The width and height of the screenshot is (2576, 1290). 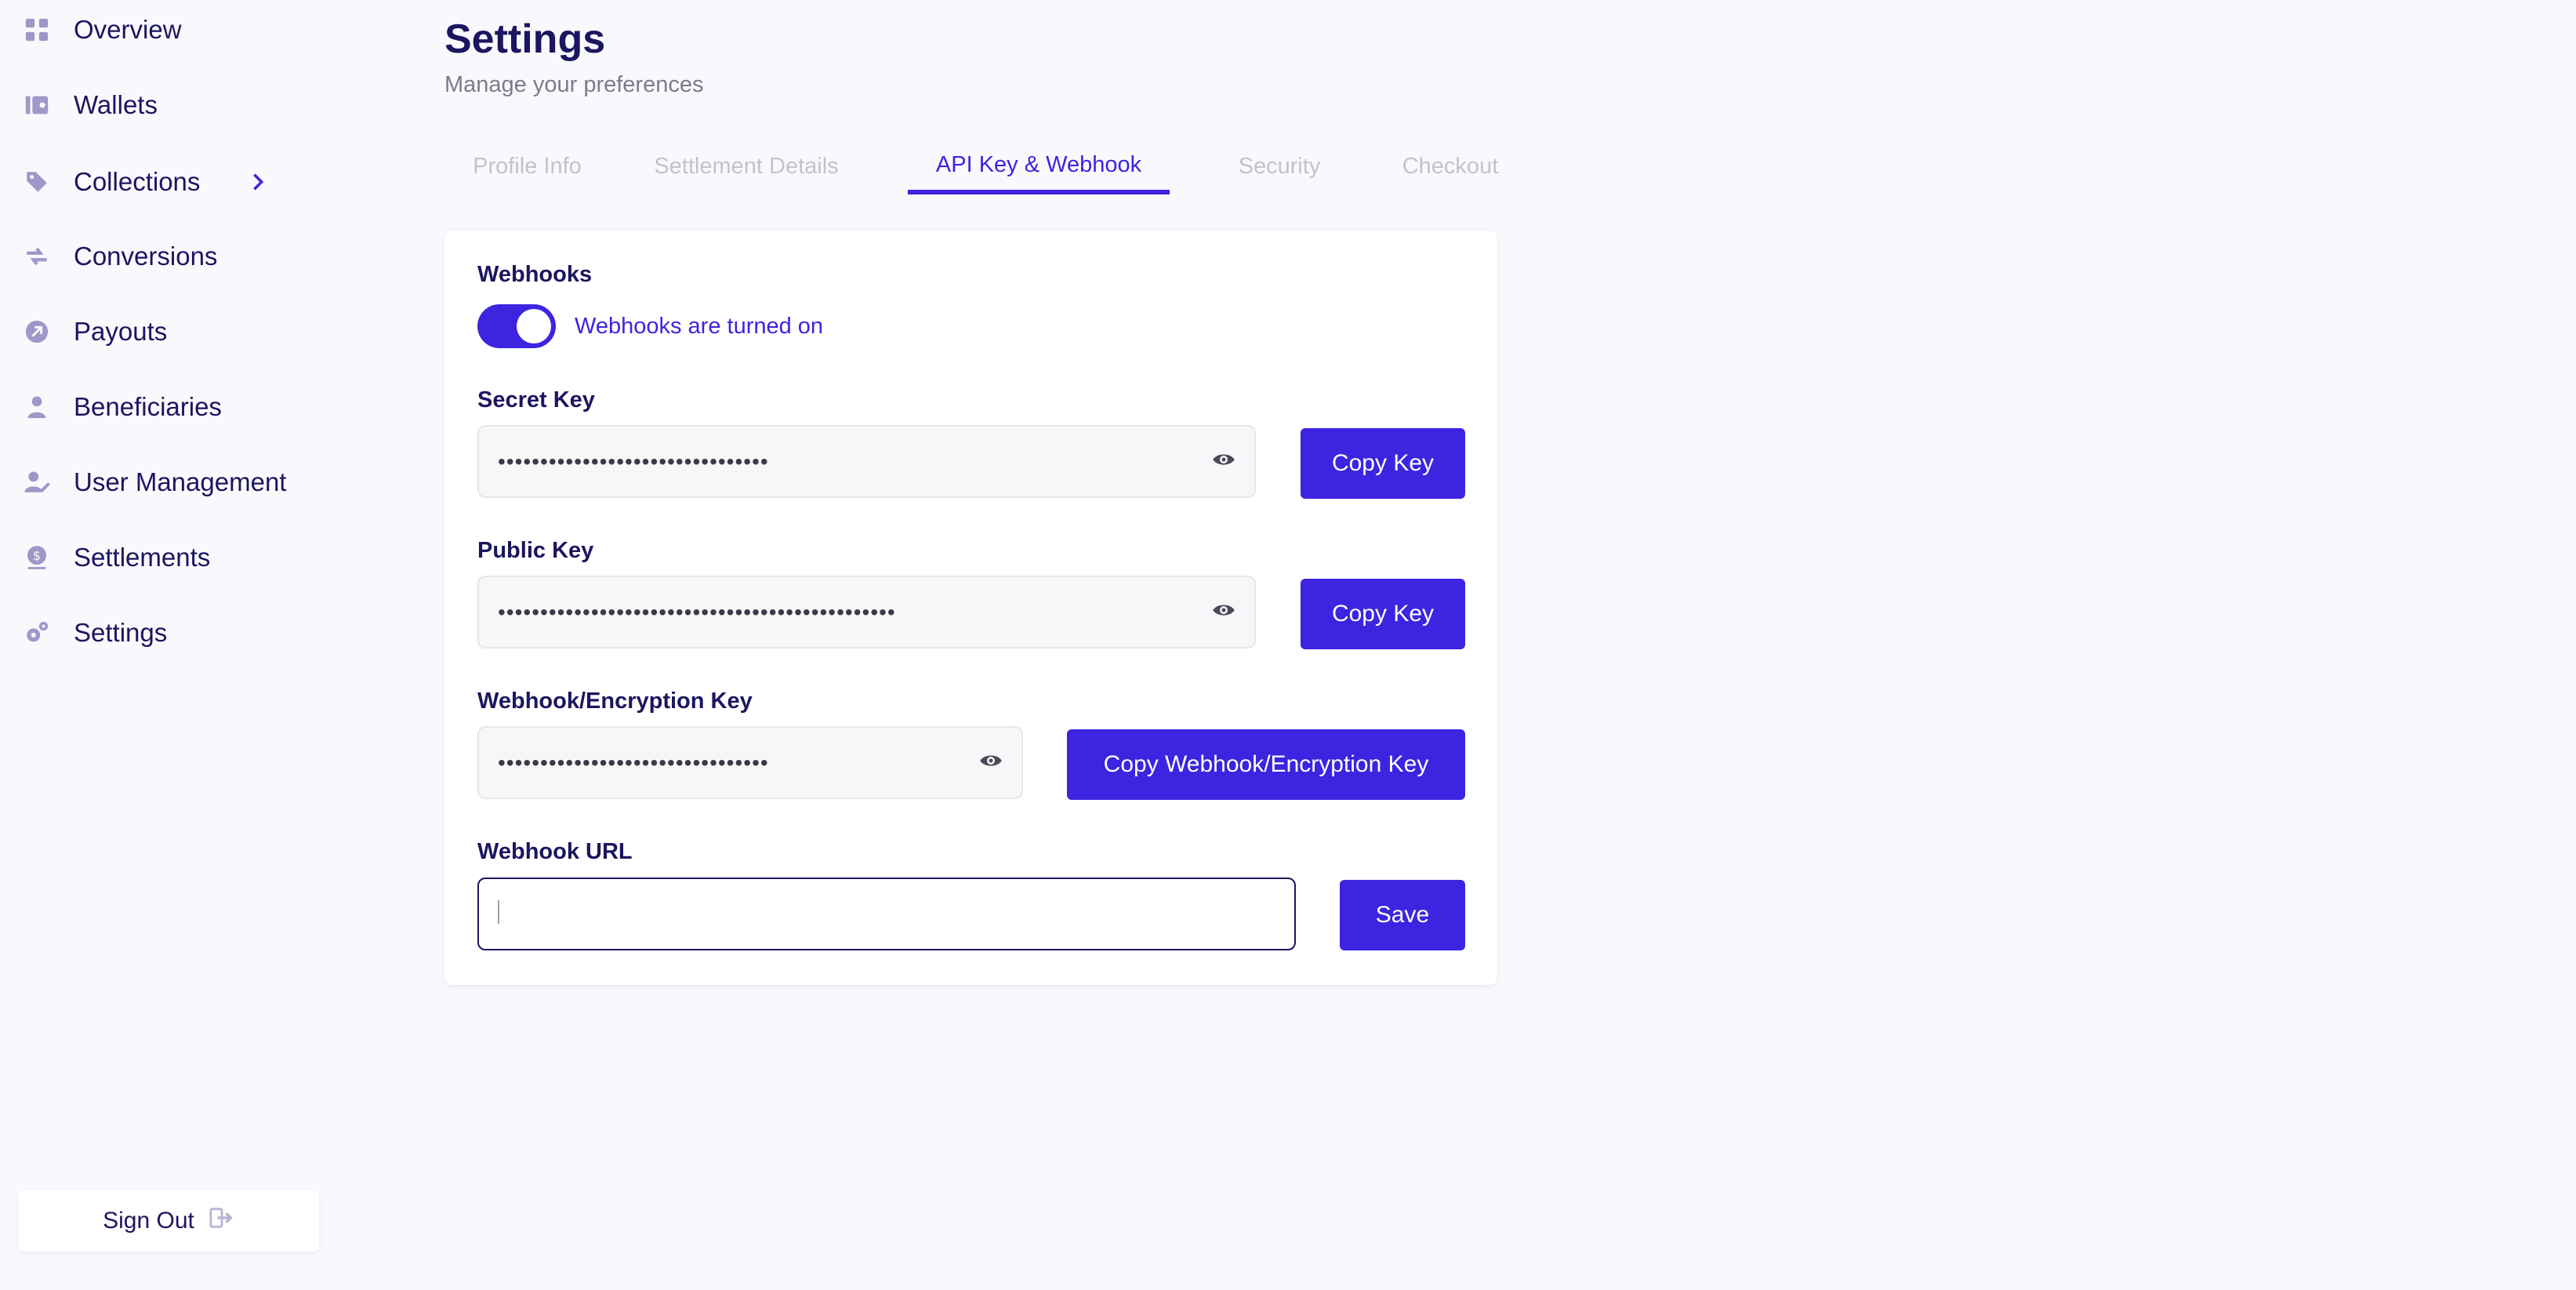 What do you see at coordinates (746, 167) in the screenshot?
I see `tab-settlement-details: Settlement Details` at bounding box center [746, 167].